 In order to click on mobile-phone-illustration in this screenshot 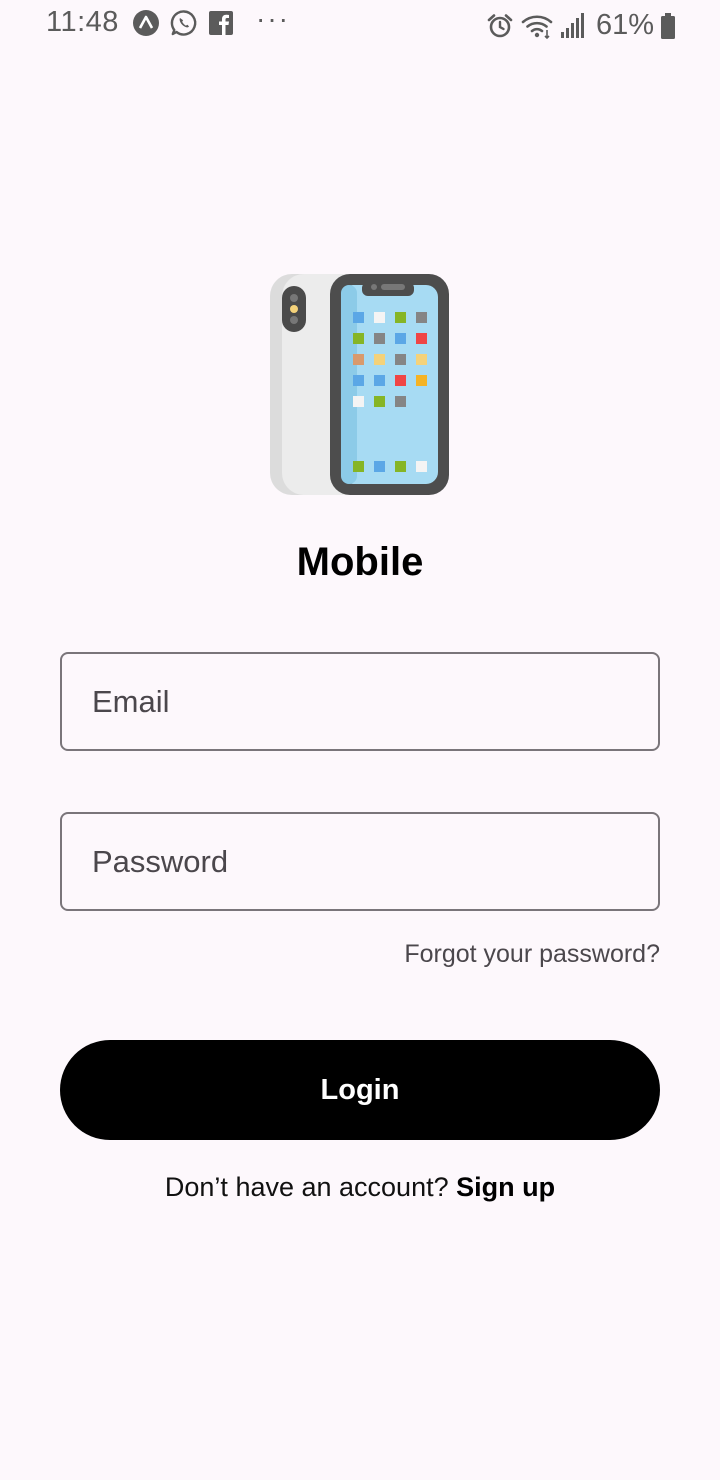, I will do `click(359, 384)`.